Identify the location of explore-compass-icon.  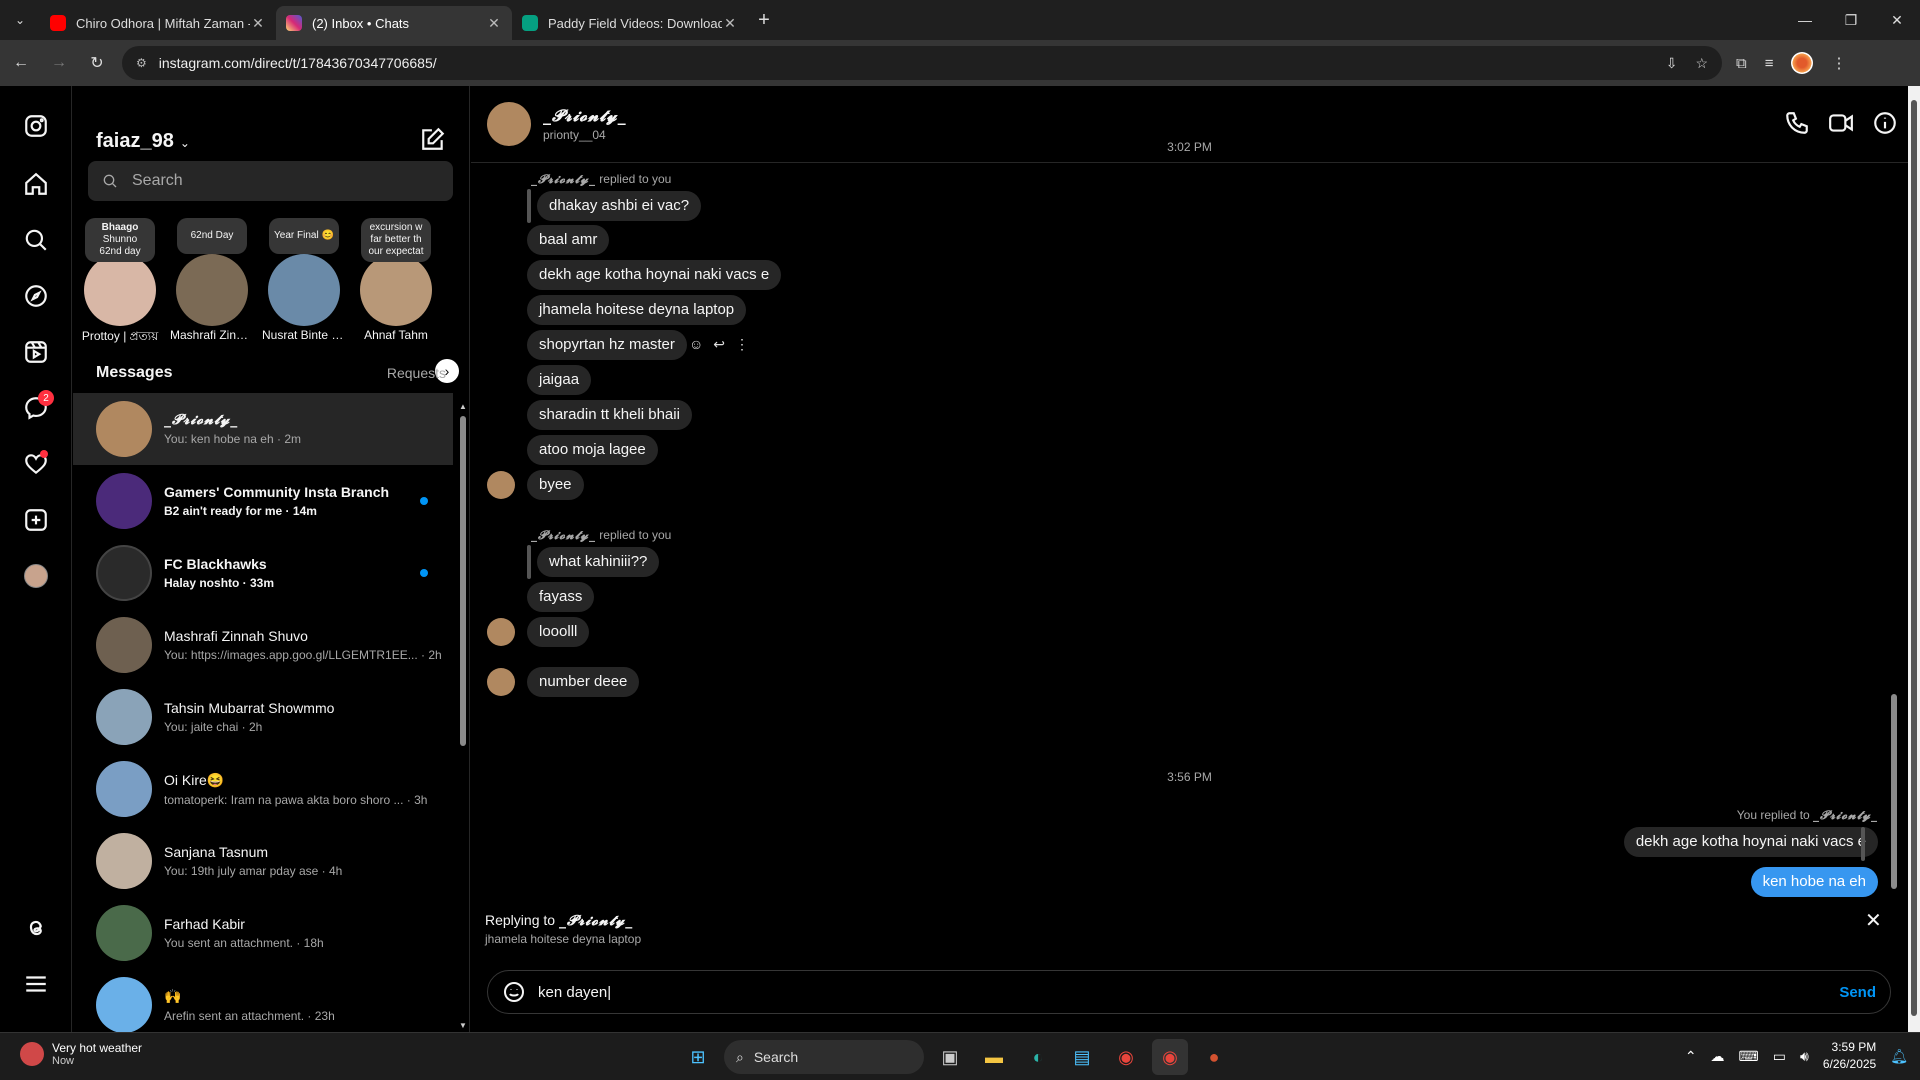
(36, 296).